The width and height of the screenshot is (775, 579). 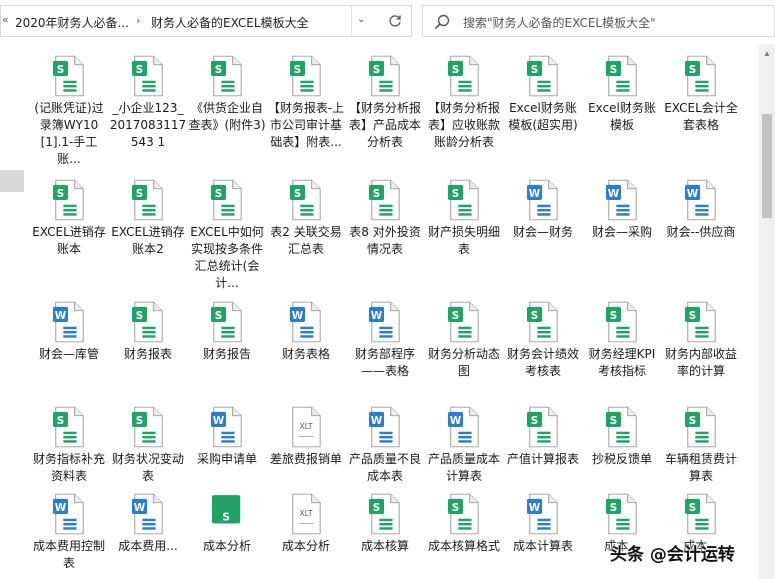 I want to click on file-item: S 【财务分析报表】应收账款账龄分析表, so click(x=464, y=109).